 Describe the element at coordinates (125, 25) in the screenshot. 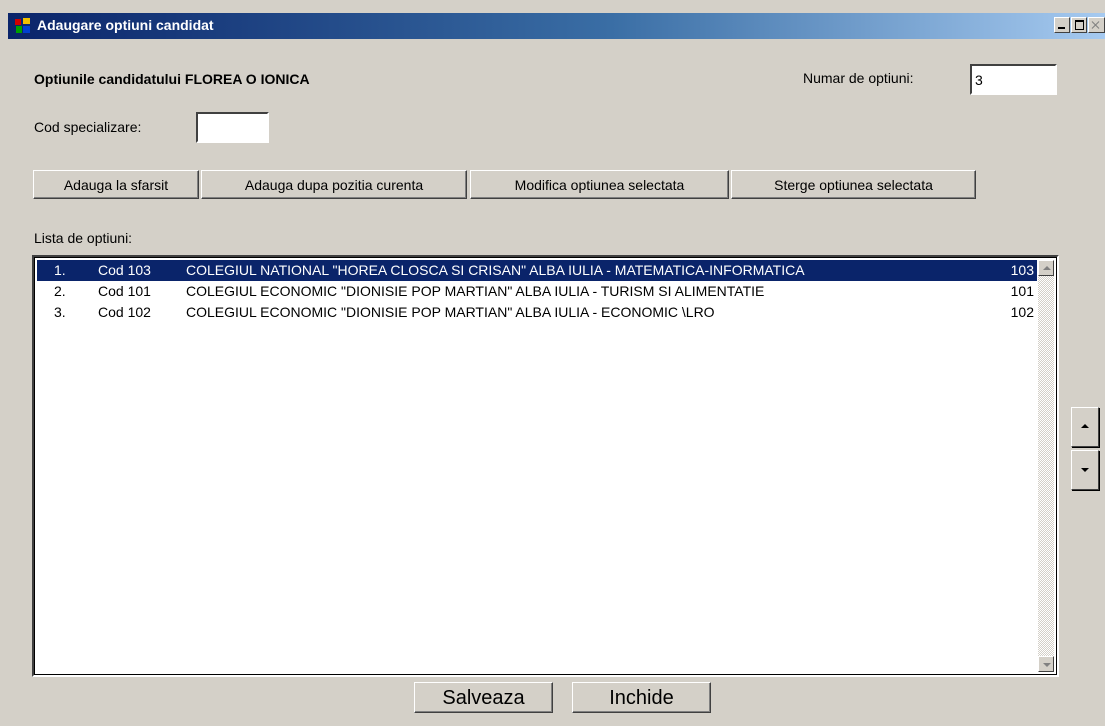

I see `window-title: Adaugare optiuni candidat` at that location.